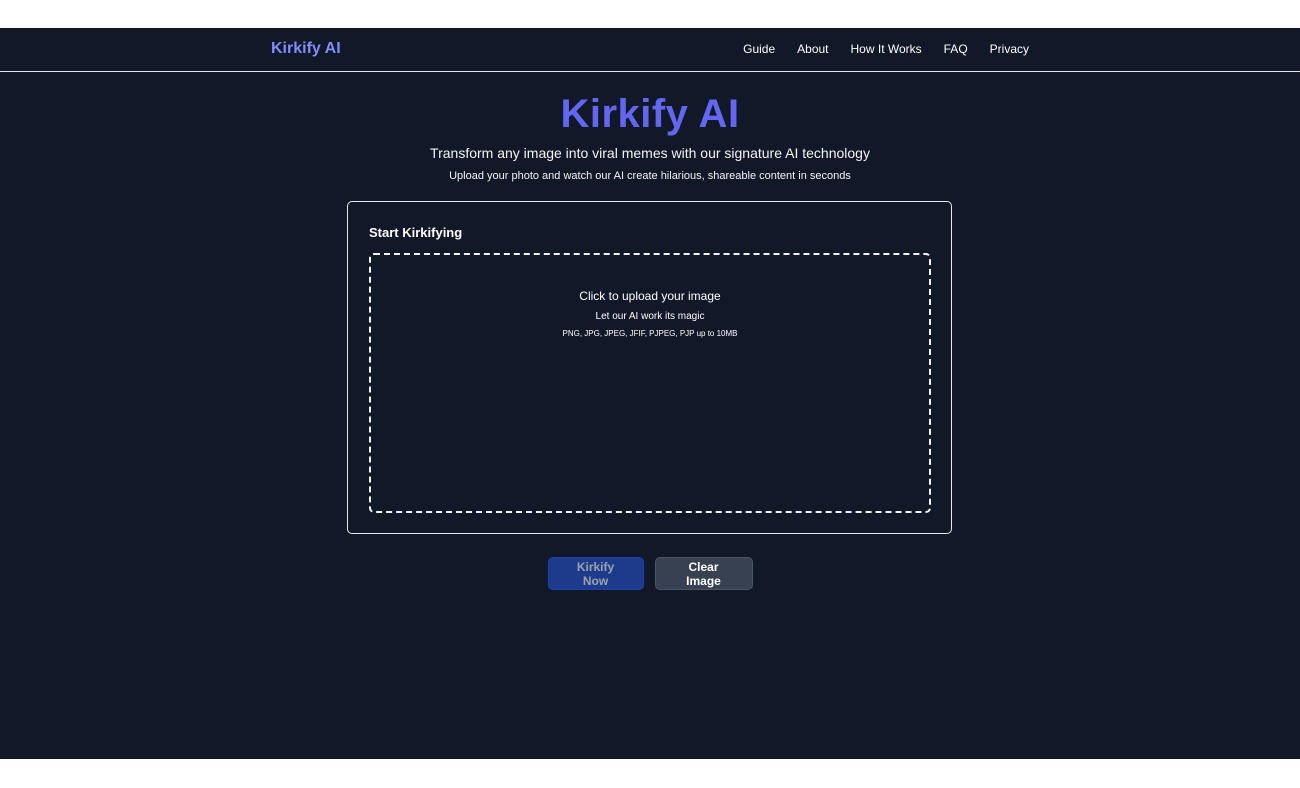 This screenshot has width=1300, height=788. Describe the element at coordinates (650, 114) in the screenshot. I see `hero-title: Kirkify AI` at that location.